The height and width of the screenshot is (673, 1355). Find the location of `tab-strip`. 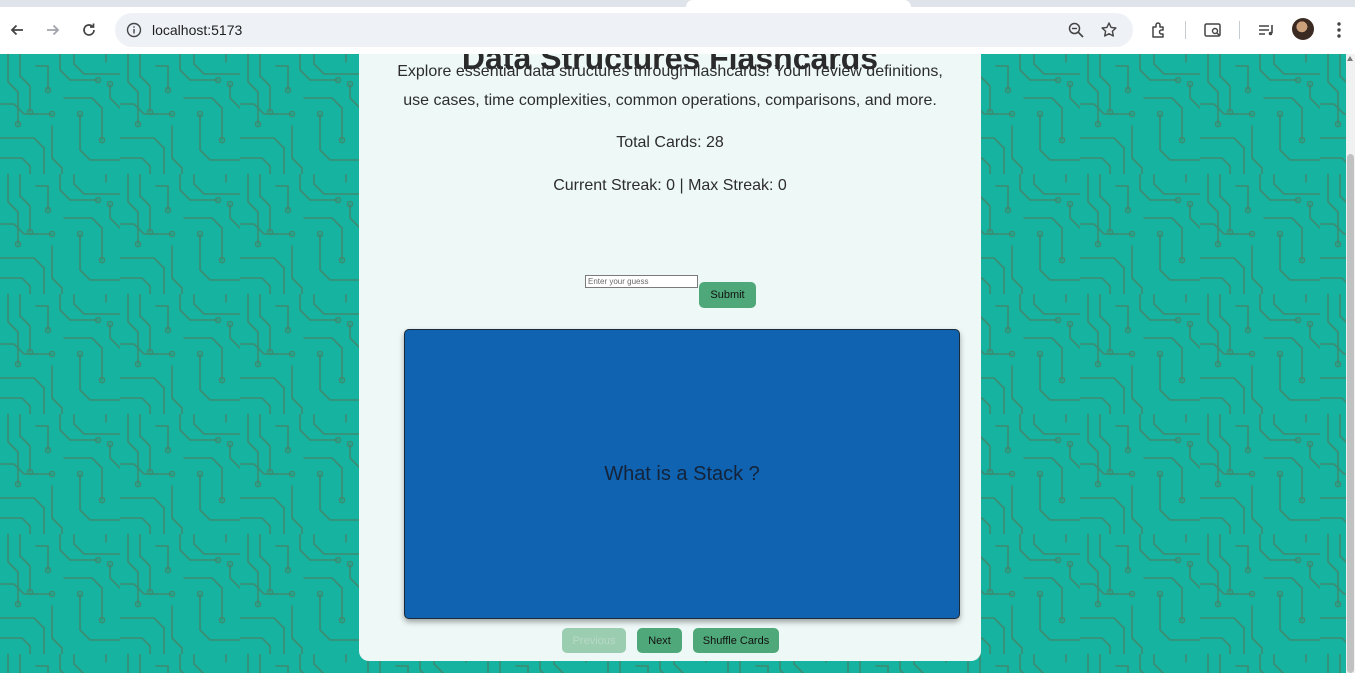

tab-strip is located at coordinates (677, 3).